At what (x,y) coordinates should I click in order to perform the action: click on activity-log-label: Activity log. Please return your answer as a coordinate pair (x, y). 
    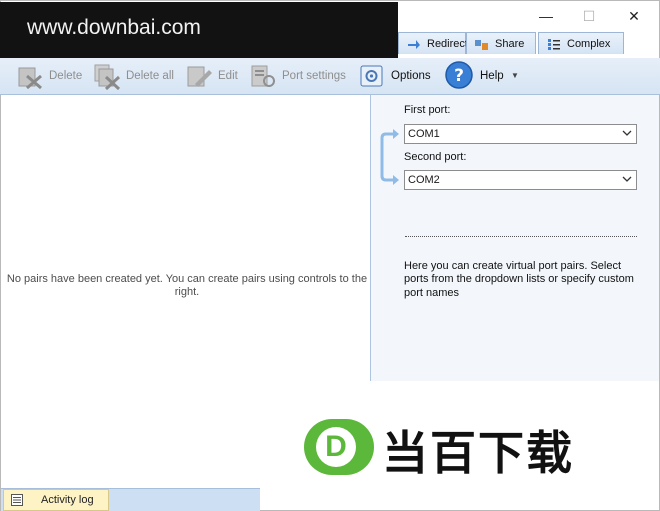
    Looking at the image, I should click on (67, 500).